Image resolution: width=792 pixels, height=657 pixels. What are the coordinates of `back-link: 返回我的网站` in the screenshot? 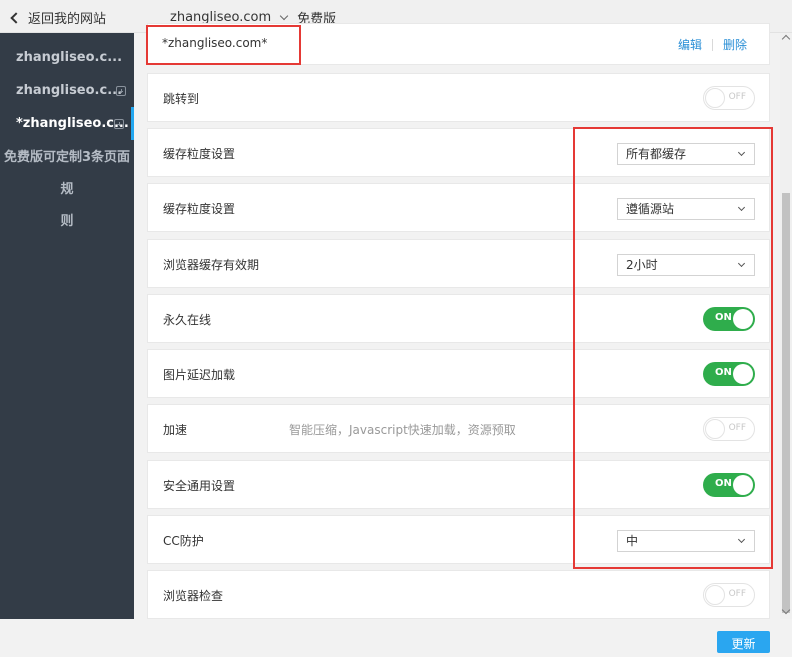 It's located at (58, 17).